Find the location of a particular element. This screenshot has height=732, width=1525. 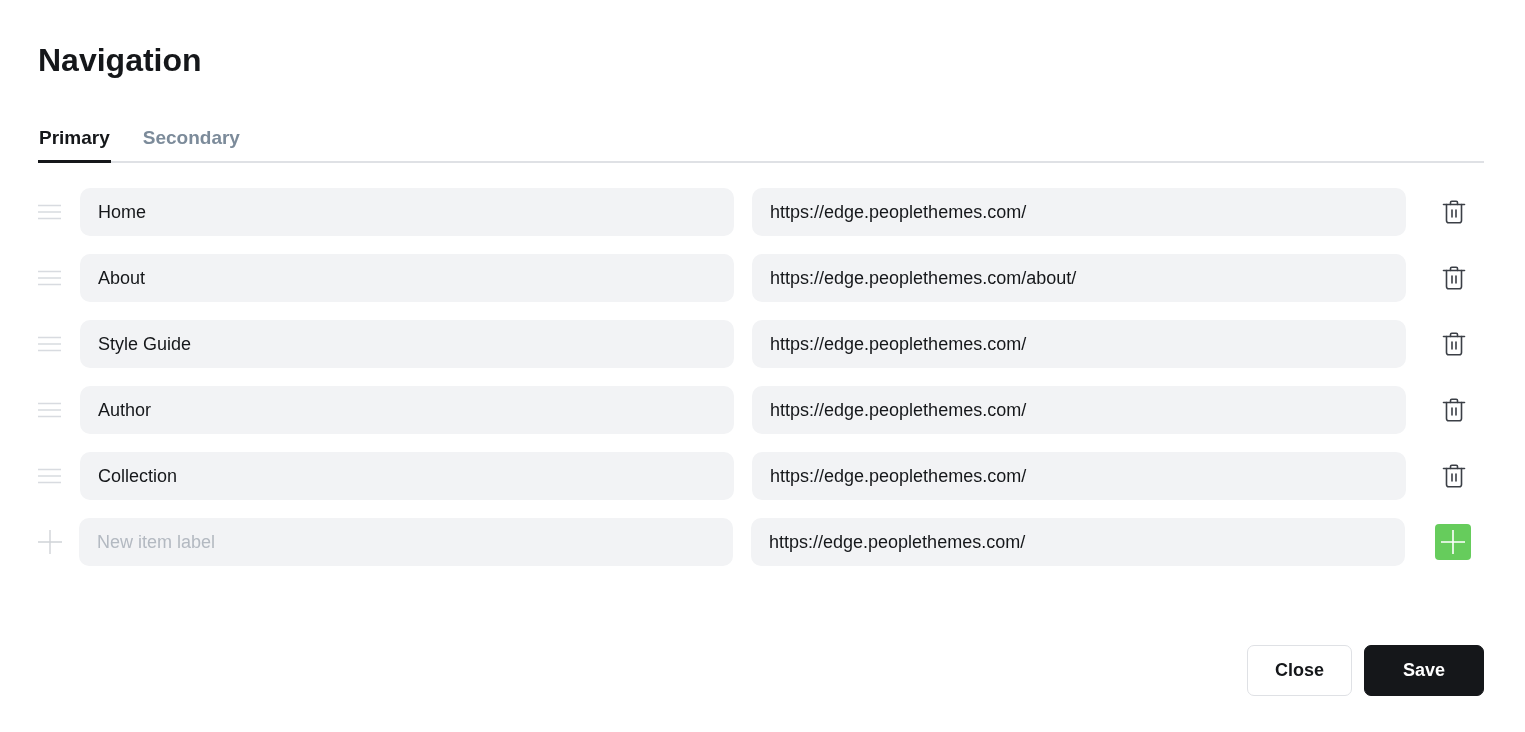

label-field: About is located at coordinates (407, 278).